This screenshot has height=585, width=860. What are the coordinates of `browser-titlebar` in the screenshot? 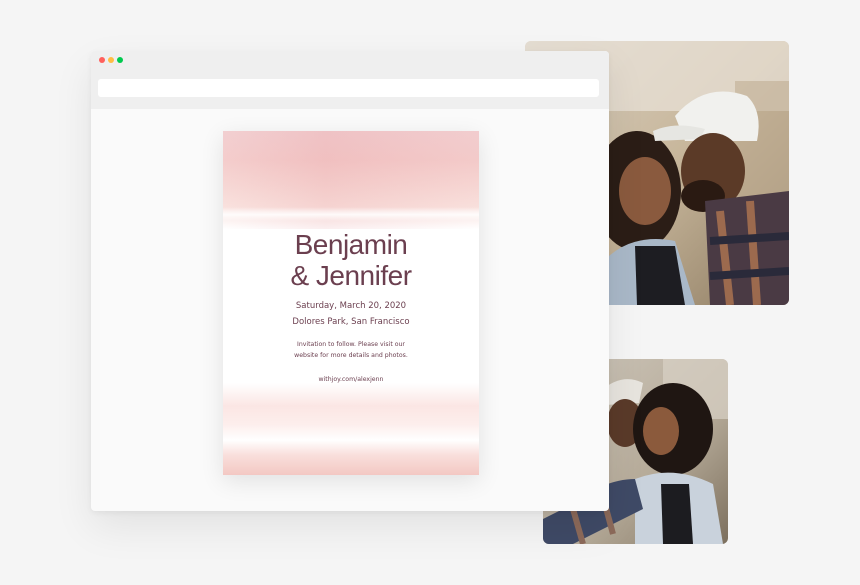 It's located at (350, 80).